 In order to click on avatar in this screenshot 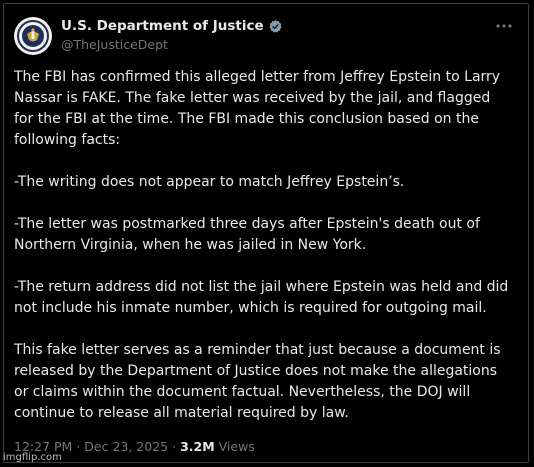, I will do `click(33, 36)`.